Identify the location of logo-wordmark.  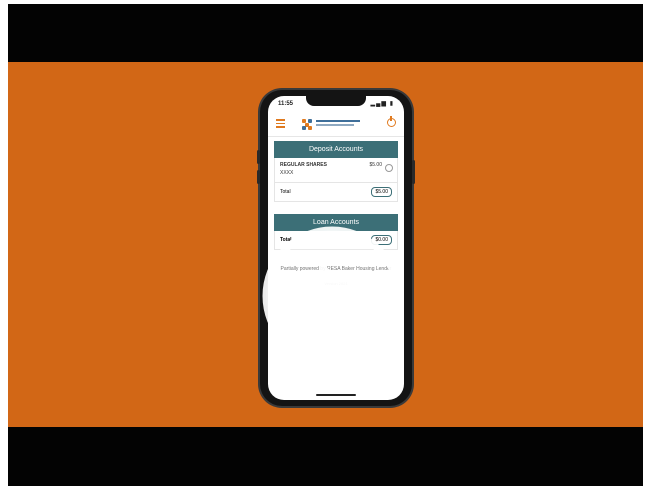
(338, 124).